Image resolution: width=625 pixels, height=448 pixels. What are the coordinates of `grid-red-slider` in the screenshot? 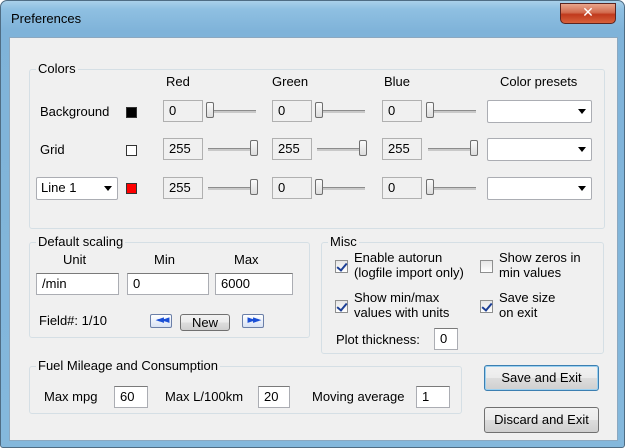 It's located at (232, 149).